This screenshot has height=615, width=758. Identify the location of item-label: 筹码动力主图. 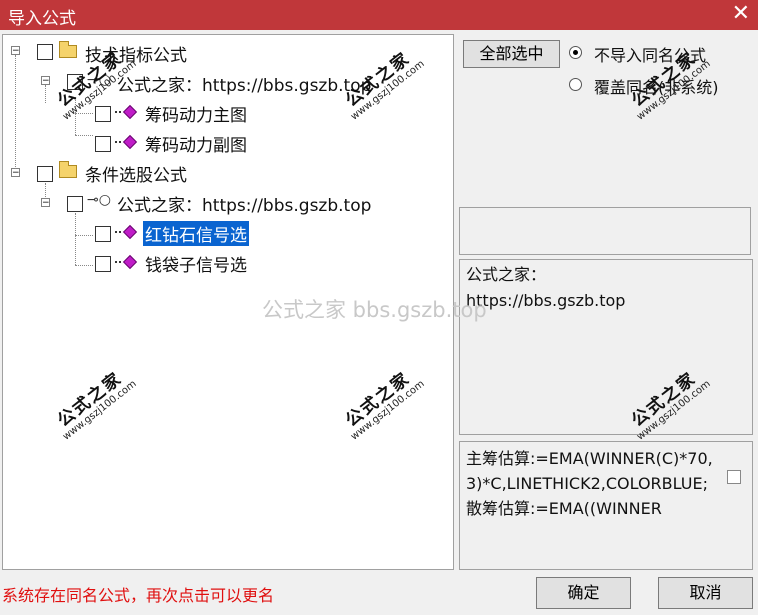
(196, 116).